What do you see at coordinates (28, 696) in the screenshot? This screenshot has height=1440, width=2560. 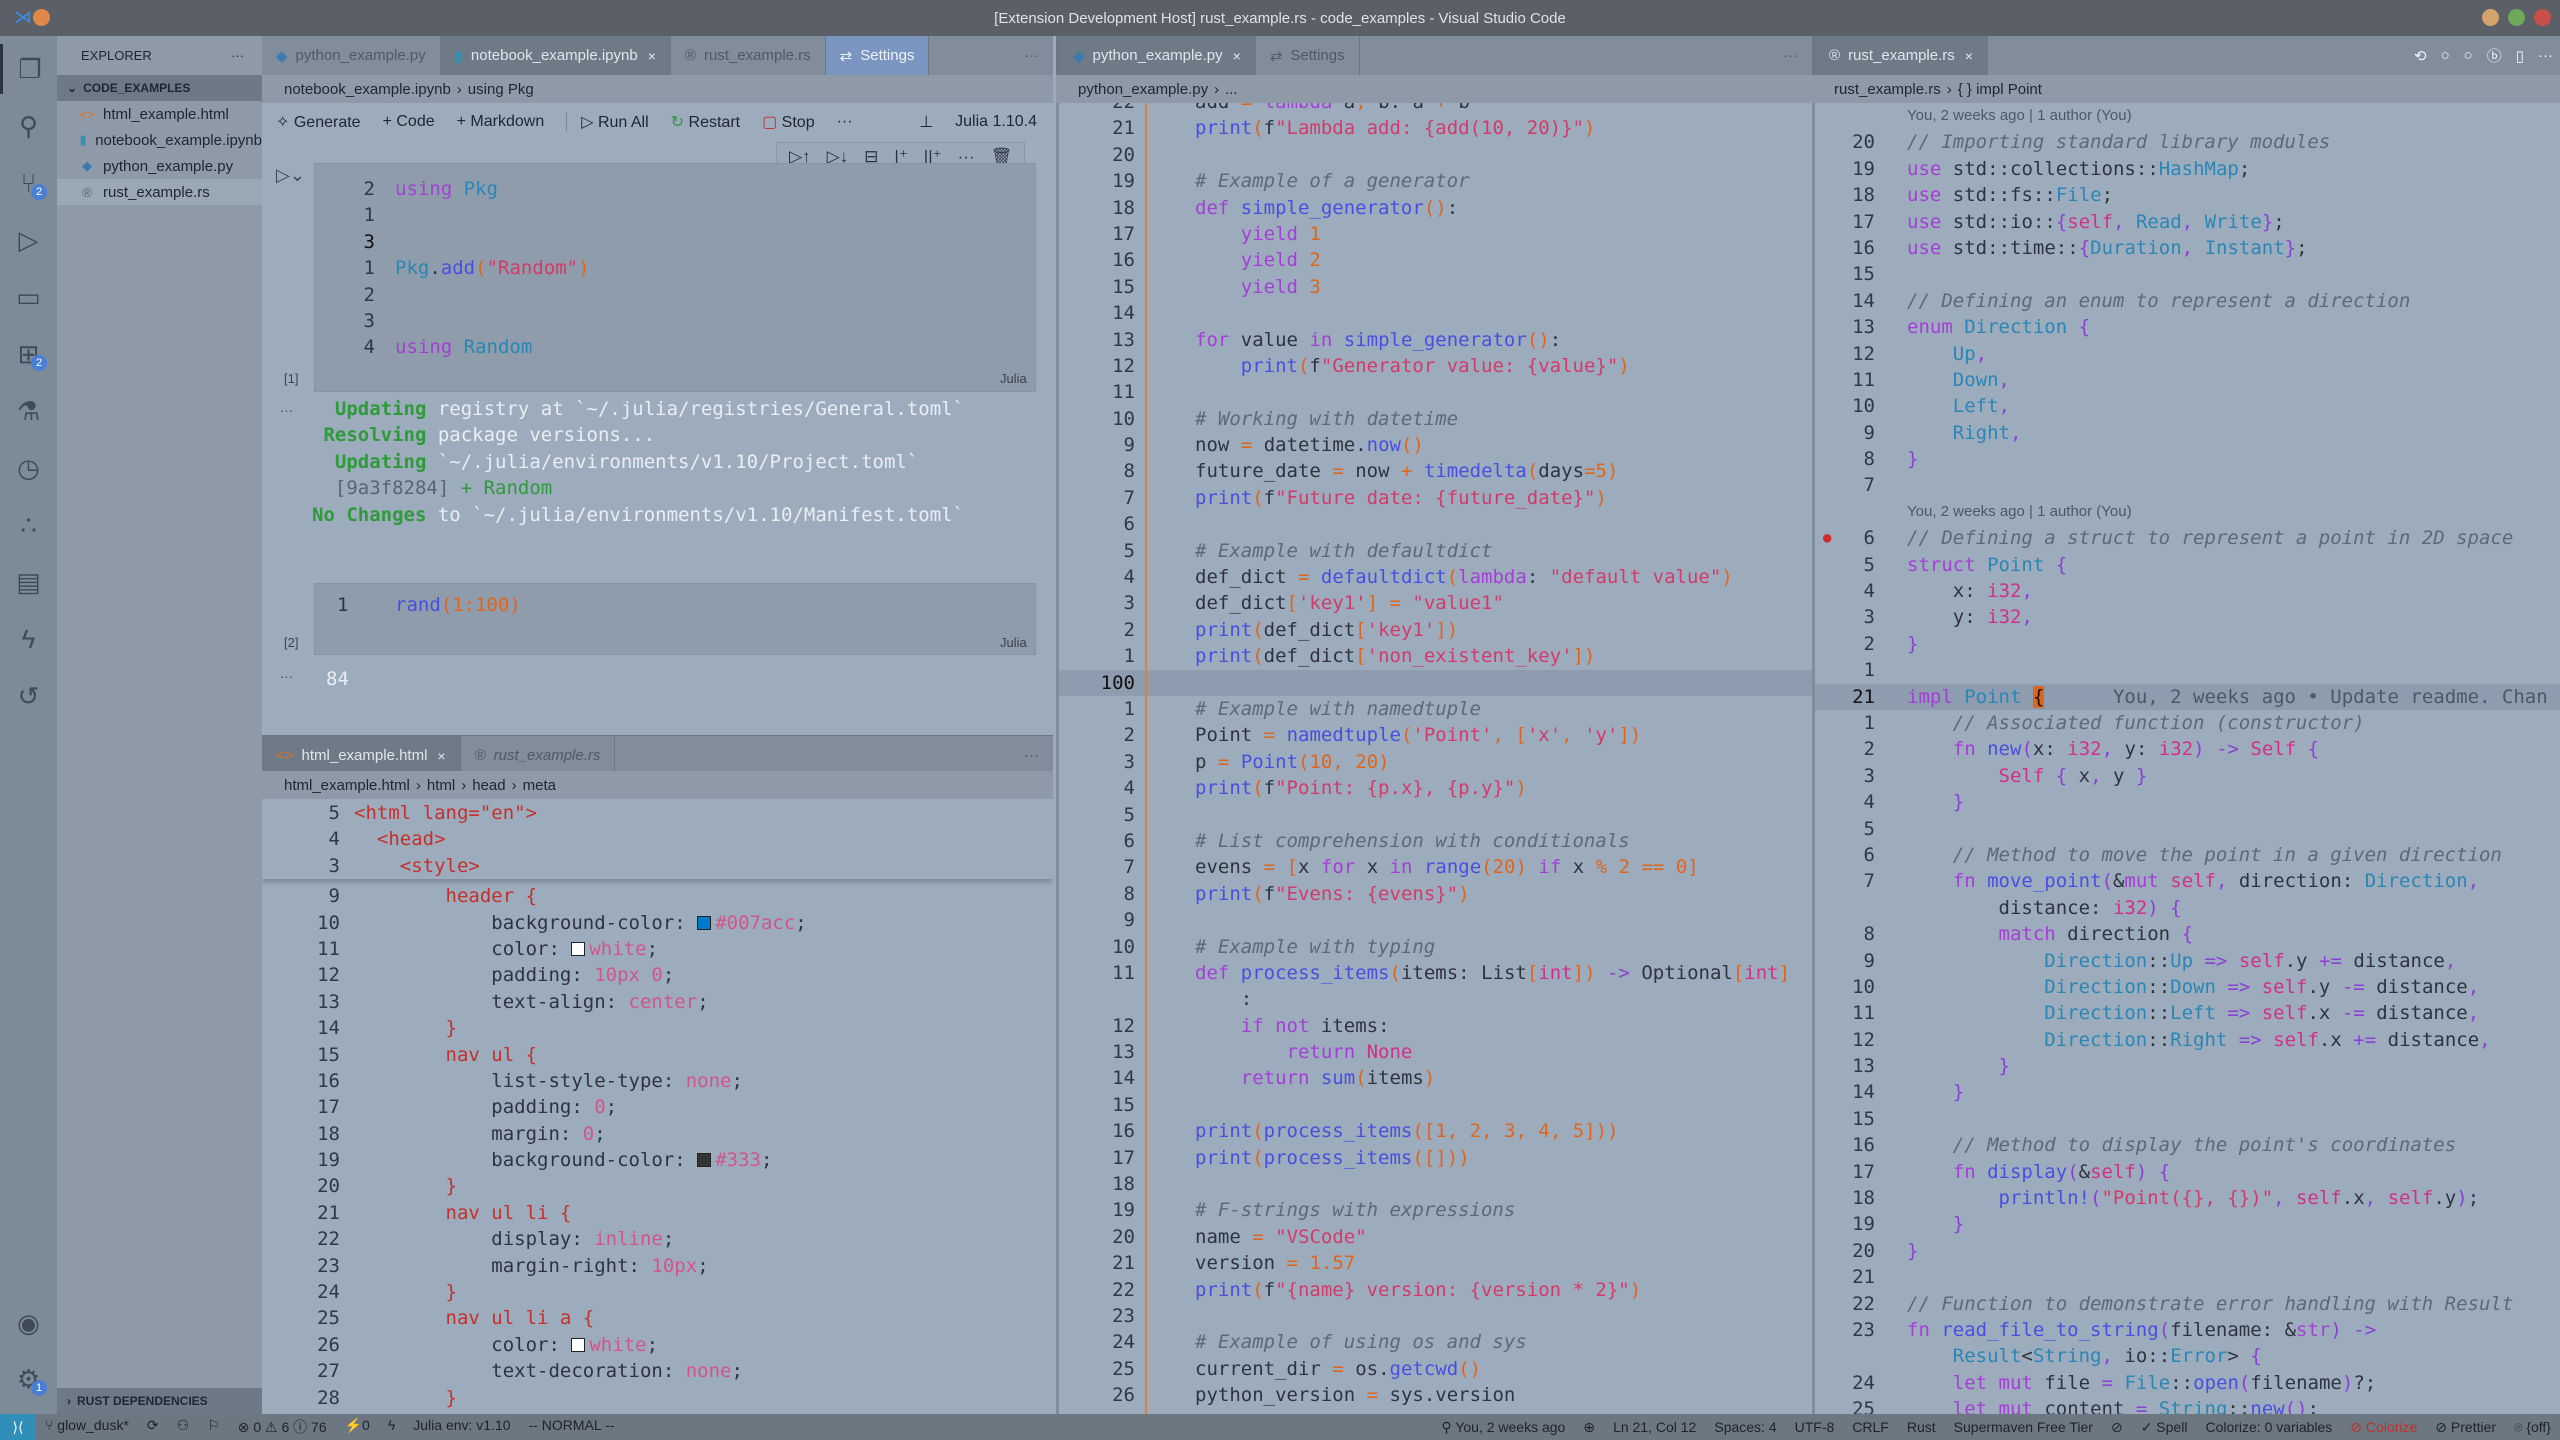 I see `history-button: ↺` at bounding box center [28, 696].